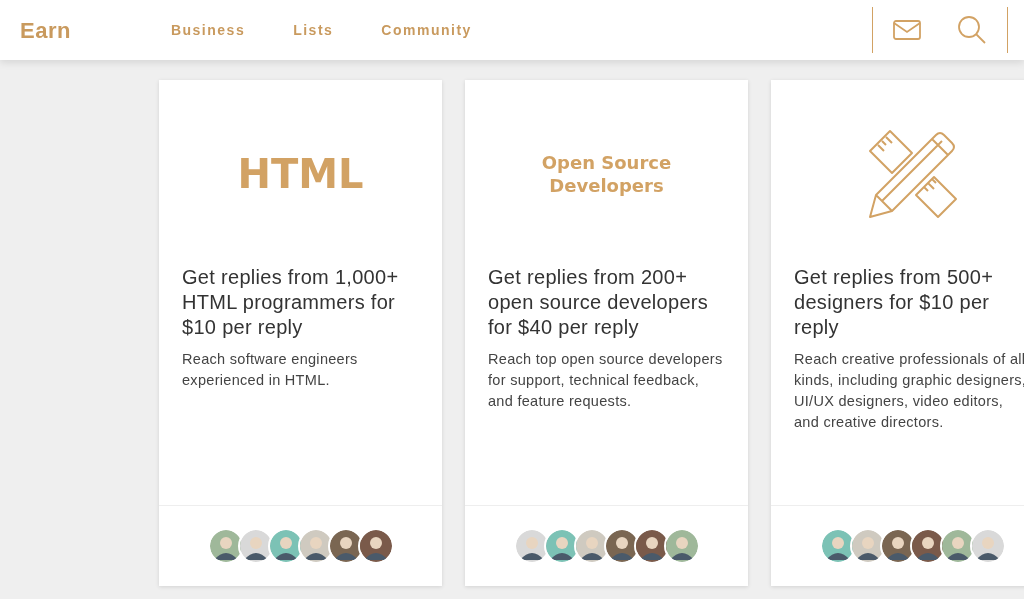 Image resolution: width=1024 pixels, height=599 pixels. Describe the element at coordinates (426, 30) in the screenshot. I see `nav-link: Community` at that location.